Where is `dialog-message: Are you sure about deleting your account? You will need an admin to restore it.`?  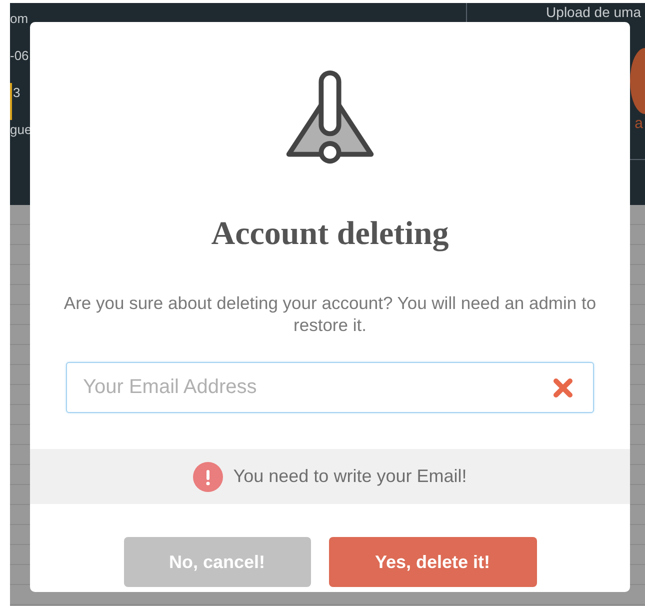 dialog-message: Are you sure about deleting your account? You will need an admin to restore it. is located at coordinates (330, 314).